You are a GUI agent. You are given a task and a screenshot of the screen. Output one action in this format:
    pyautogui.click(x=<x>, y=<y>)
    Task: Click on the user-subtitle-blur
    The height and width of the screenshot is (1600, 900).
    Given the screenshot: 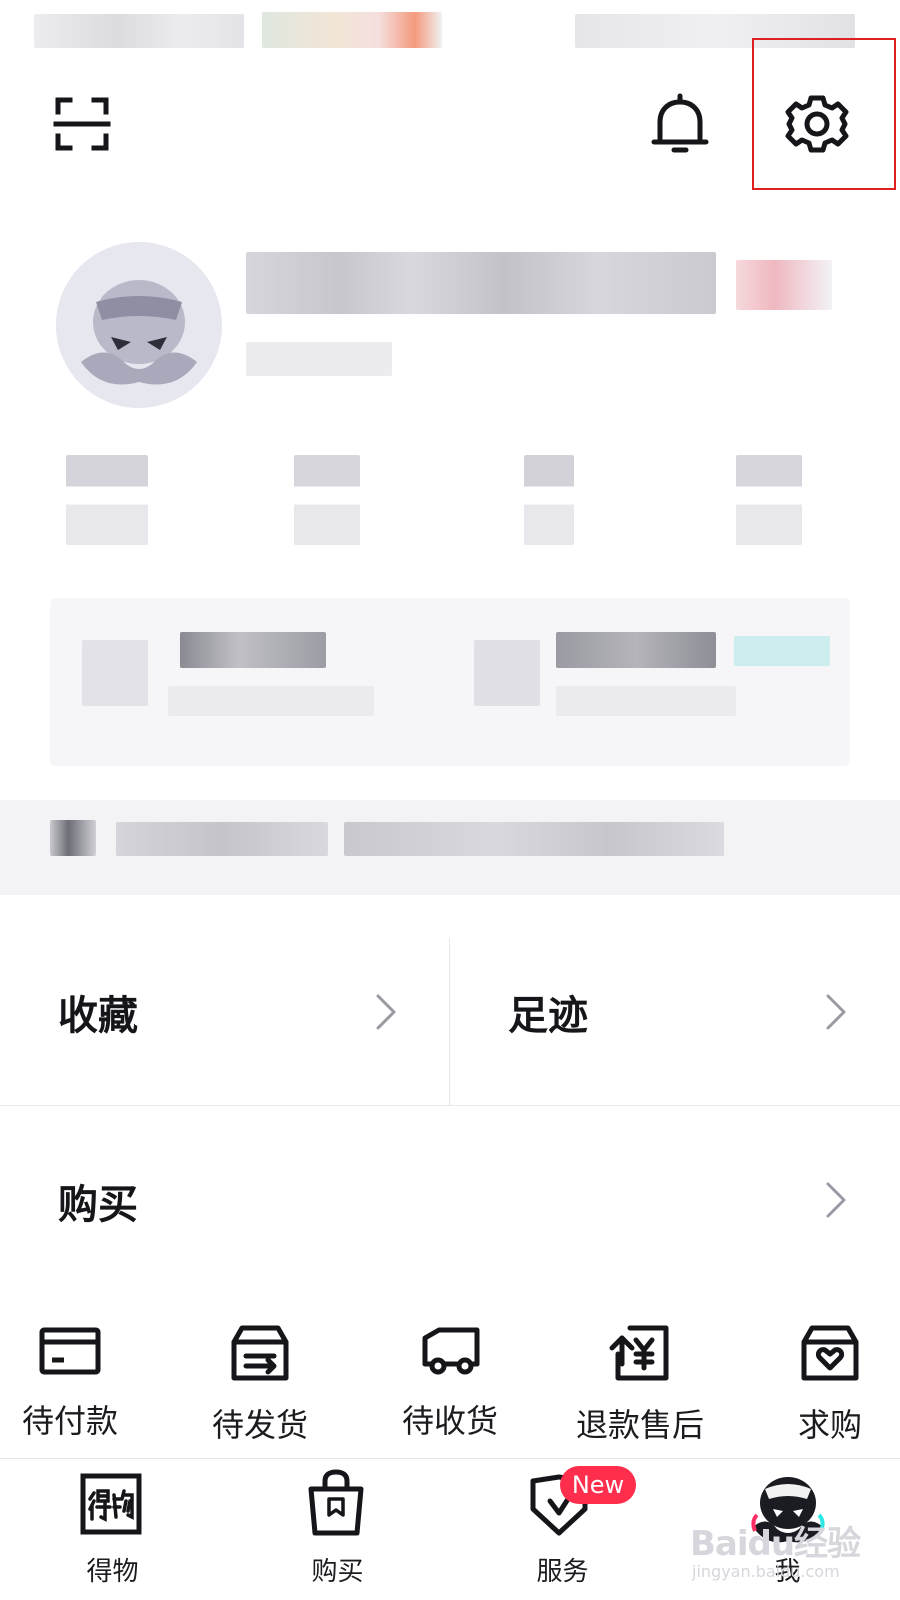 What is the action you would take?
    pyautogui.click(x=319, y=359)
    